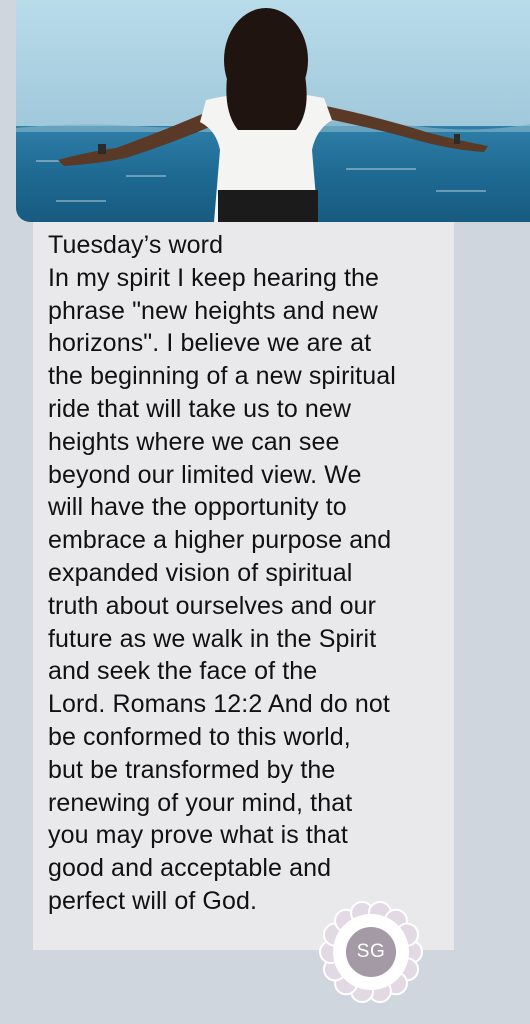 Image resolution: width=530 pixels, height=1024 pixels. What do you see at coordinates (213, 310) in the screenshot?
I see `message-line: phrase "new heights and new` at bounding box center [213, 310].